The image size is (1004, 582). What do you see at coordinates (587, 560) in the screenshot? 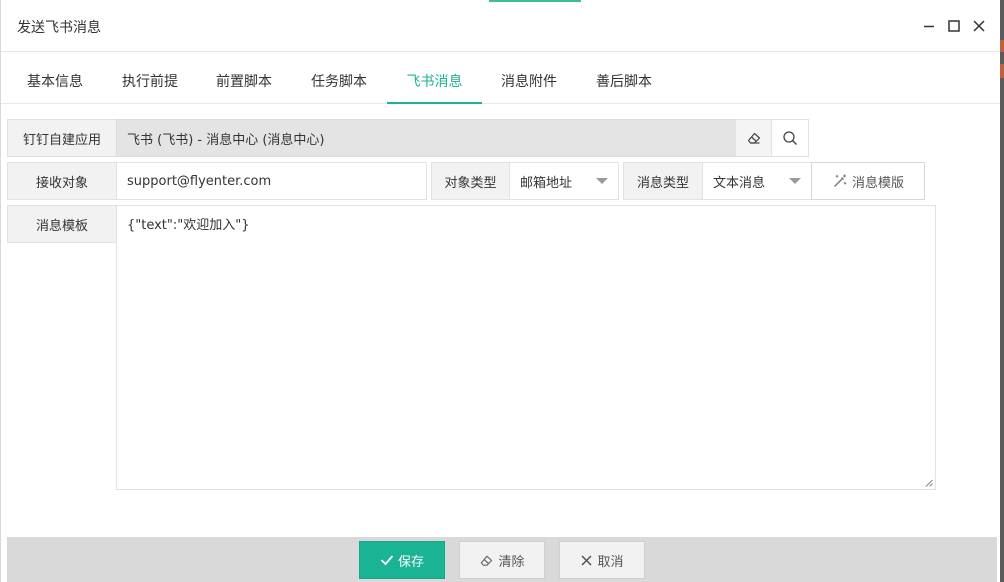
I see `x-icon` at bounding box center [587, 560].